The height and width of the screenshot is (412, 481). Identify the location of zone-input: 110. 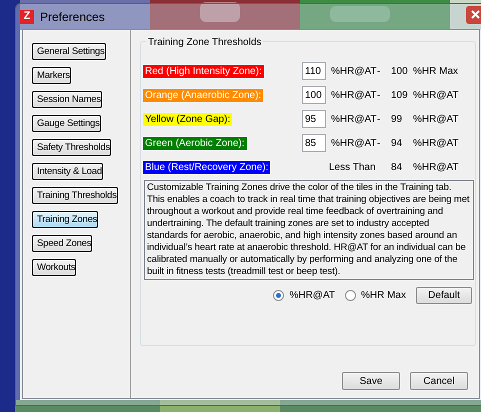
(314, 71).